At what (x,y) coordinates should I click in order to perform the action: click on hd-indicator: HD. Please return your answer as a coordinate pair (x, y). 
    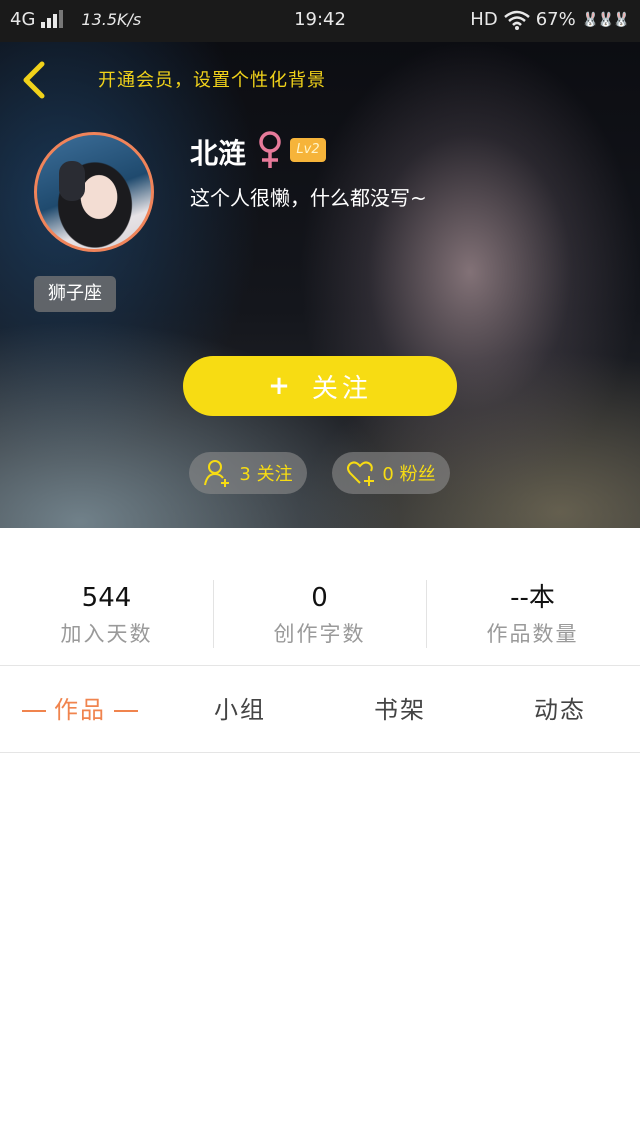
    Looking at the image, I should click on (484, 19).